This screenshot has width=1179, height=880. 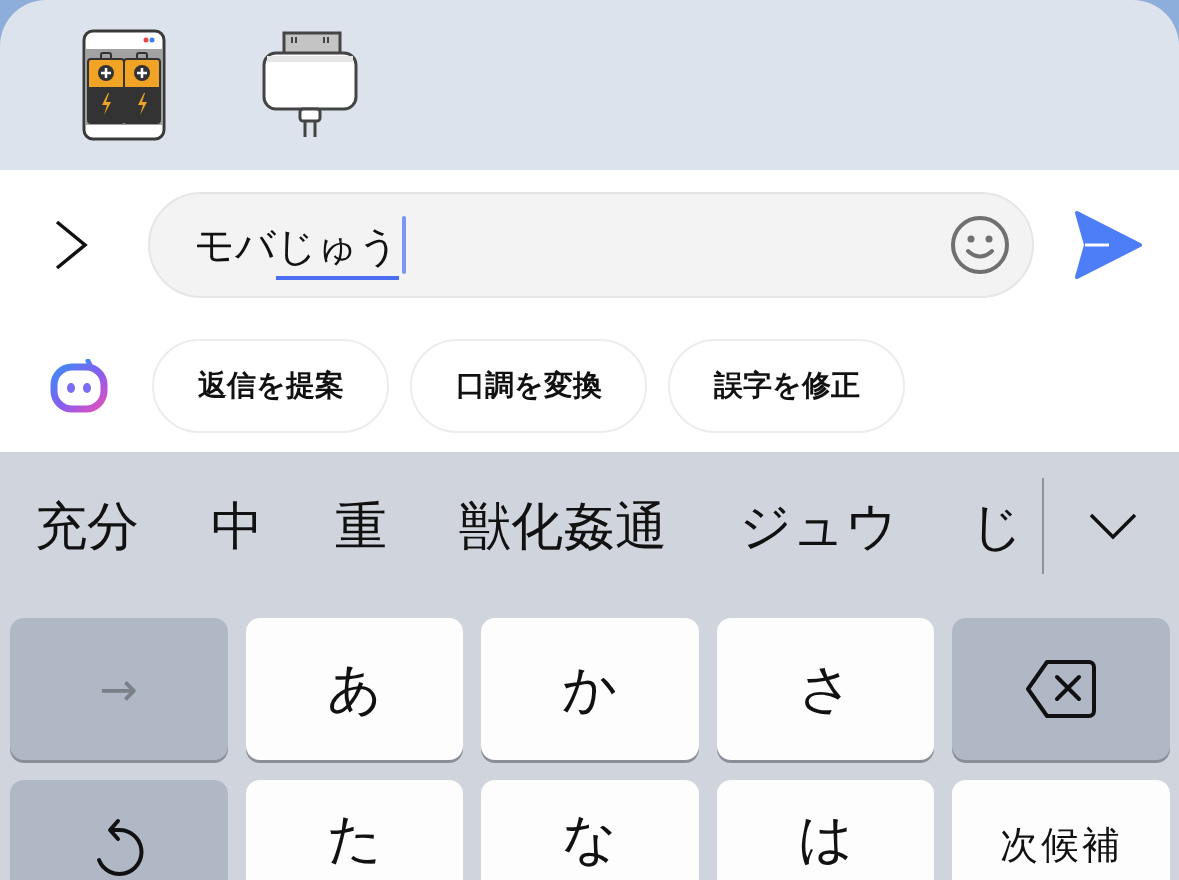 I want to click on battery-charger-icon, so click(x=124, y=85).